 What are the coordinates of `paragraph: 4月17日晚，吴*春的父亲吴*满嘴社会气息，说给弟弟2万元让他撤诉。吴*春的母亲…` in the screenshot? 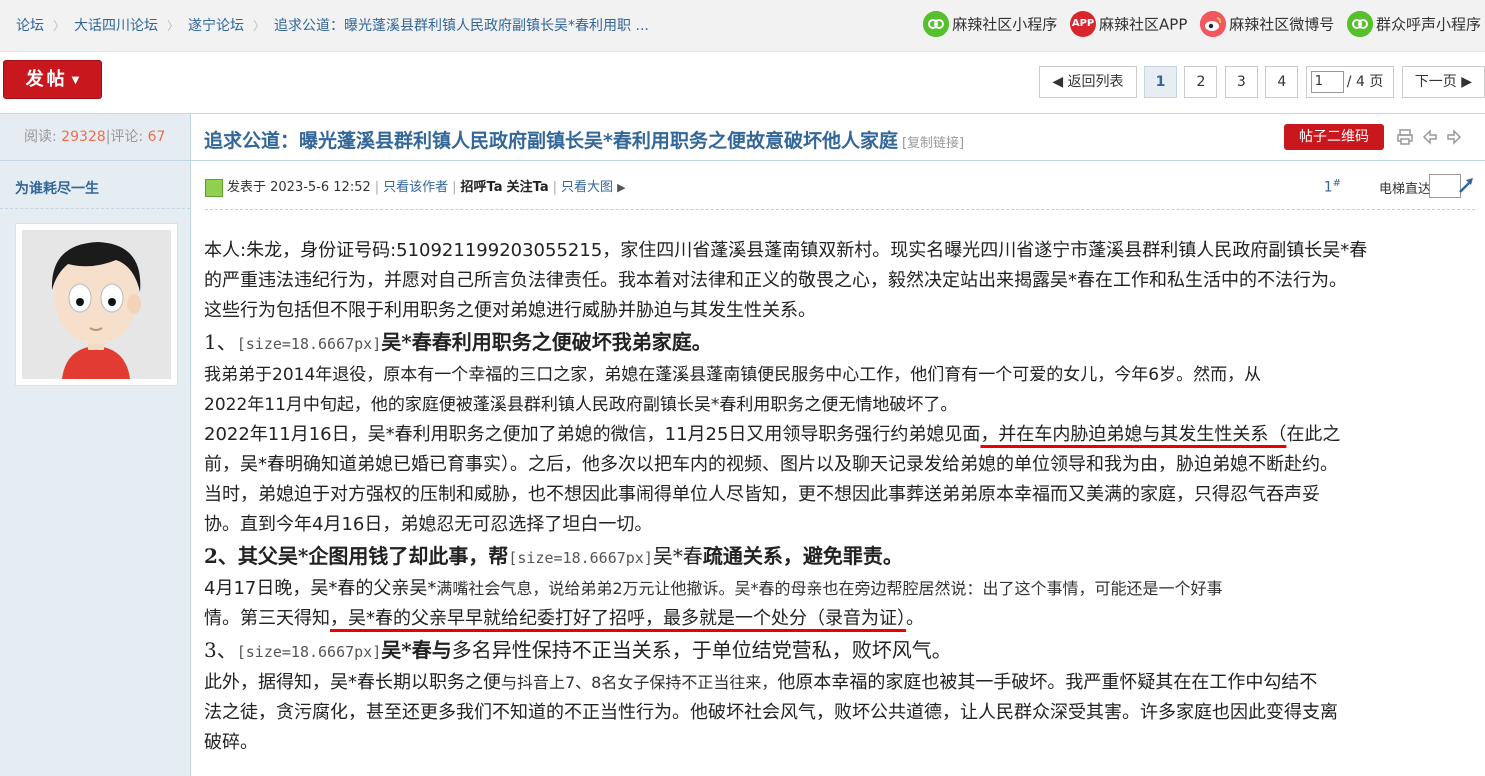 It's located at (713, 588).